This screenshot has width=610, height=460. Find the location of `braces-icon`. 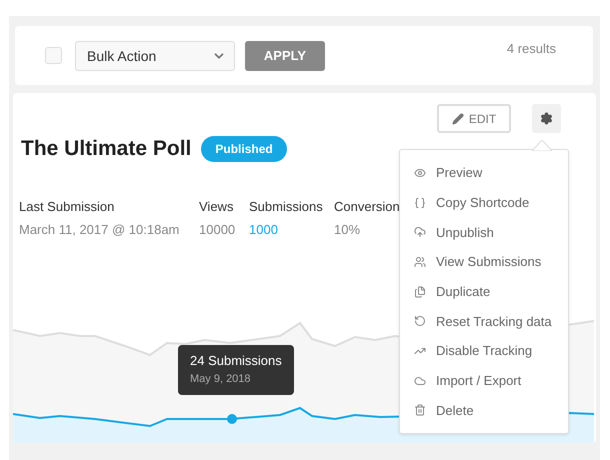

braces-icon is located at coordinates (420, 202).